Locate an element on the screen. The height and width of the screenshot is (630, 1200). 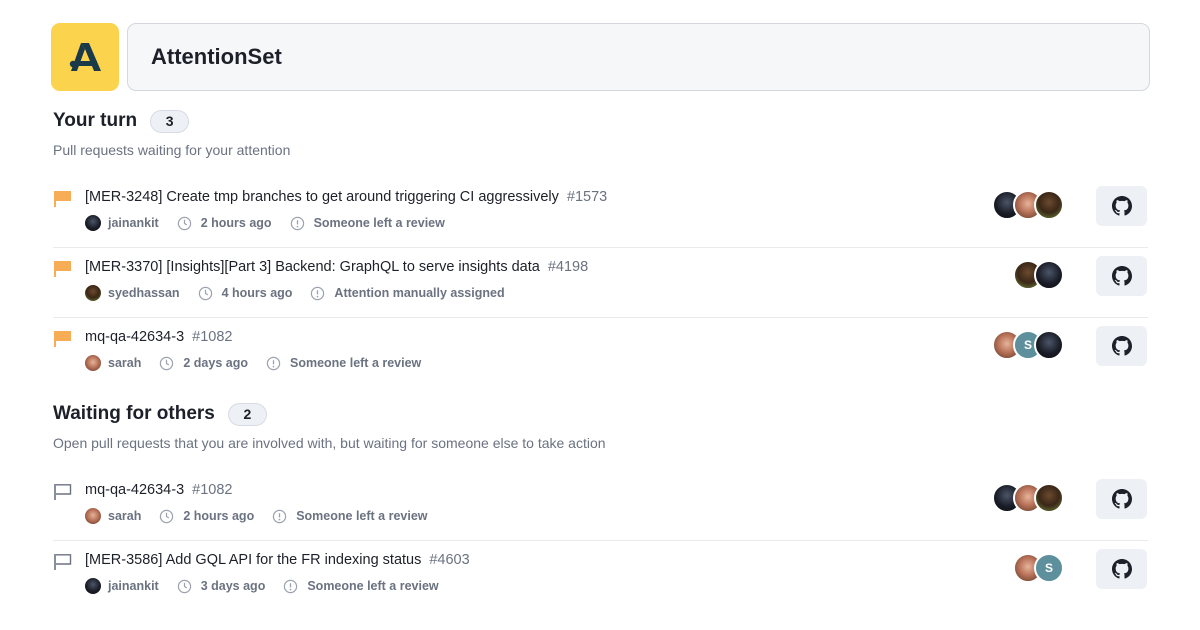
app-title: AttentionSet is located at coordinates (216, 56).